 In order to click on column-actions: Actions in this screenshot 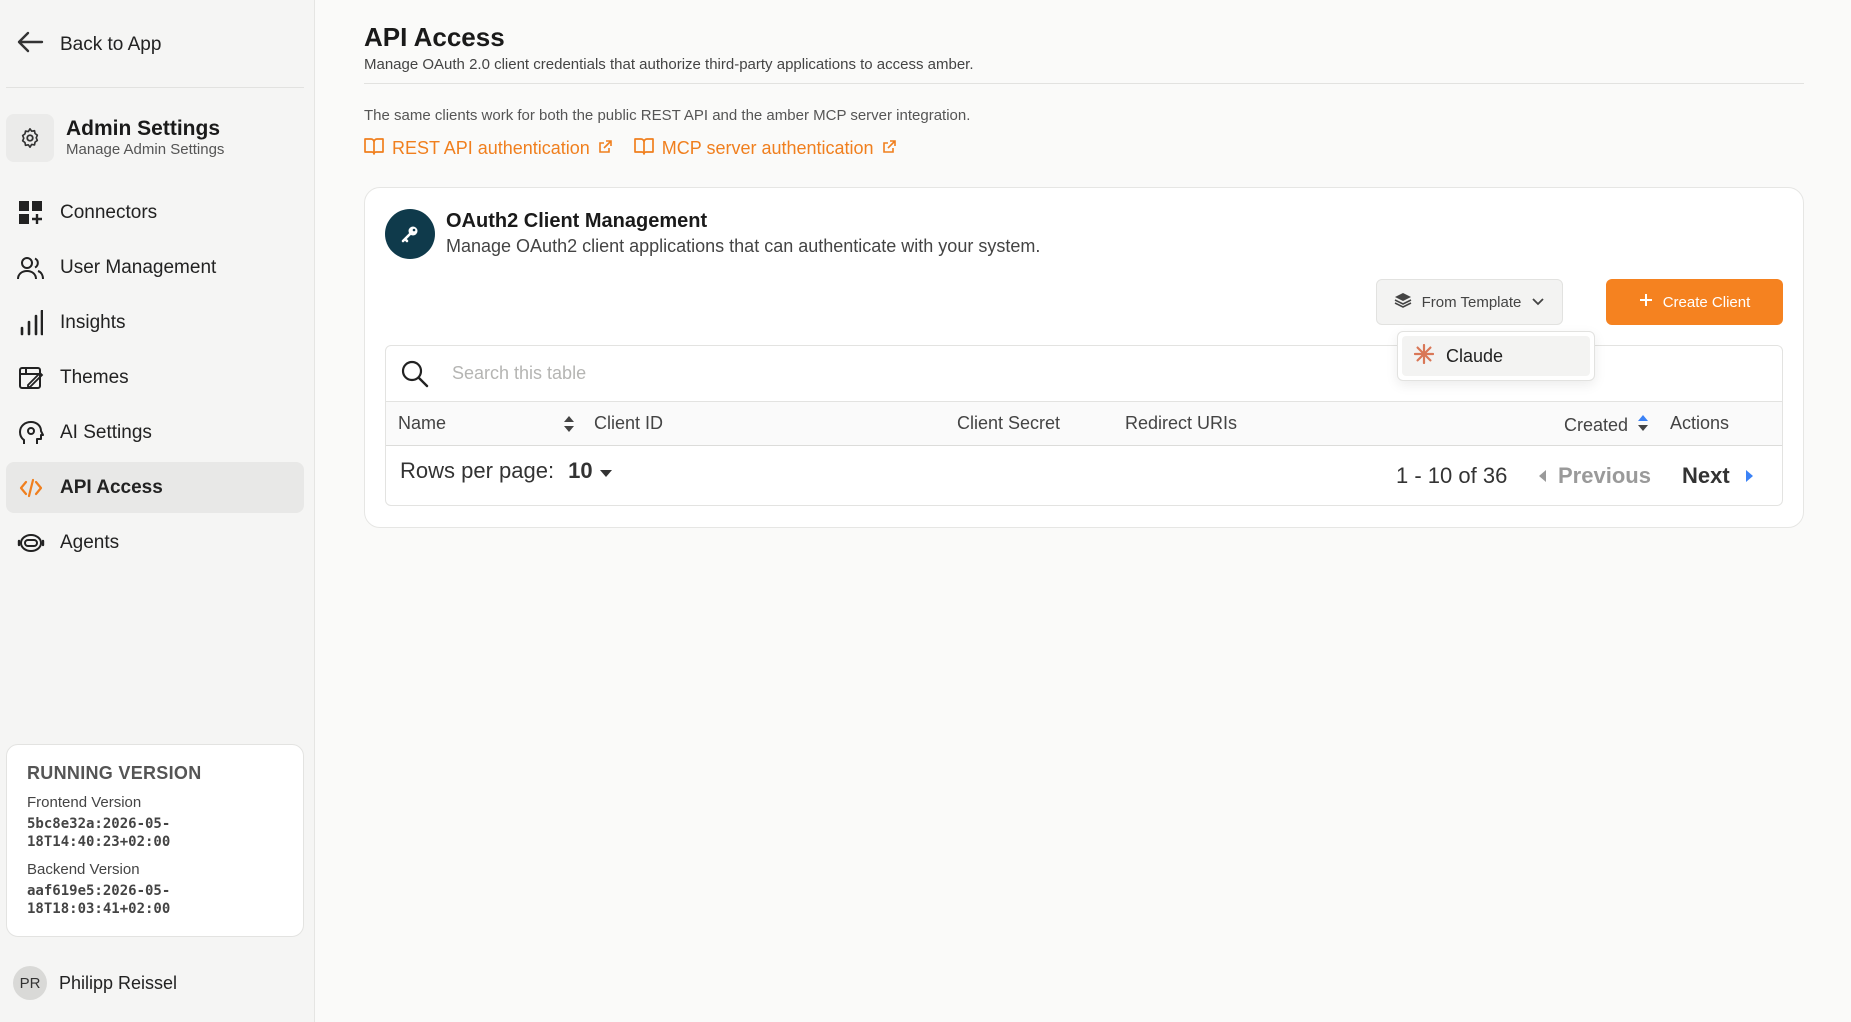, I will do `click(1699, 423)`.